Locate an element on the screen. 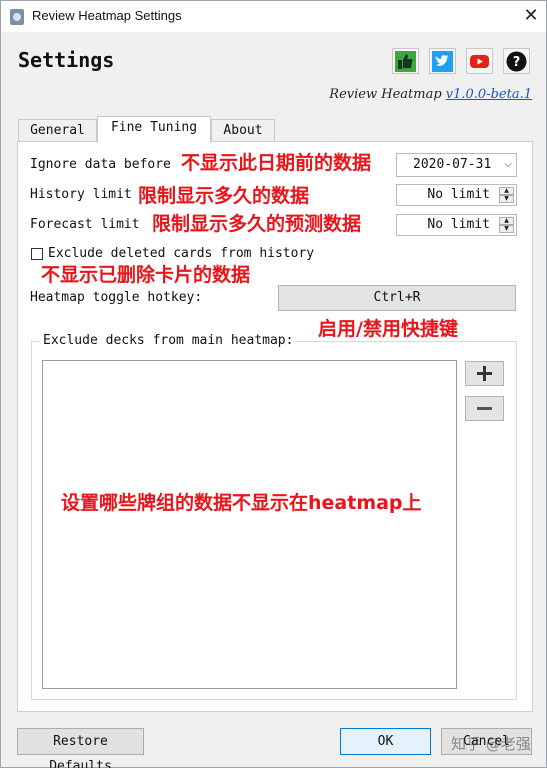  window-title: Review Heatmap Settings is located at coordinates (107, 15).